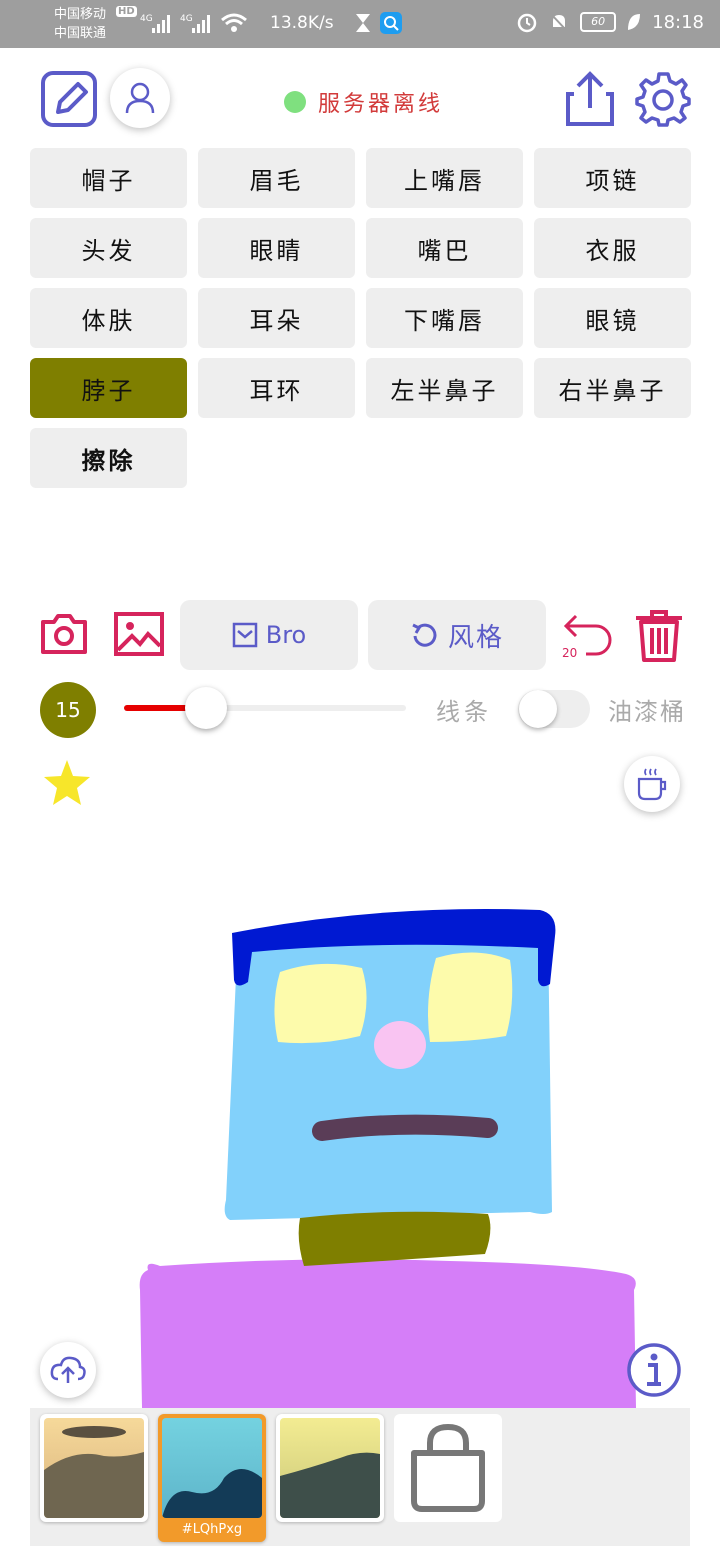 Image resolution: width=720 pixels, height=1560 pixels. I want to click on part-button: 帽子, so click(108, 178).